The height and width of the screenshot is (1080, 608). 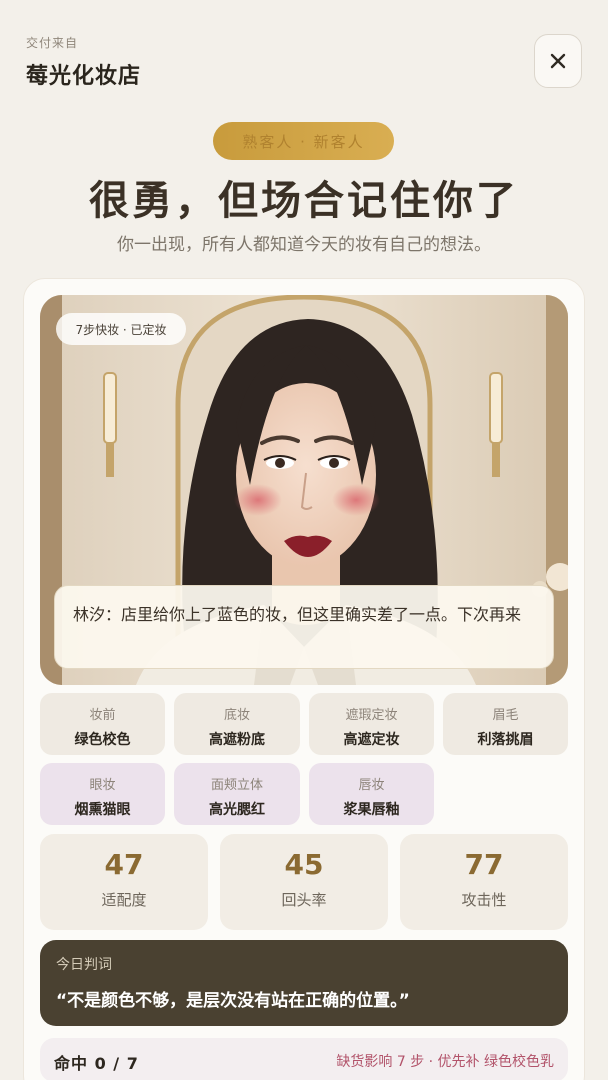 I want to click on step-label: 眉毛, so click(x=505, y=715).